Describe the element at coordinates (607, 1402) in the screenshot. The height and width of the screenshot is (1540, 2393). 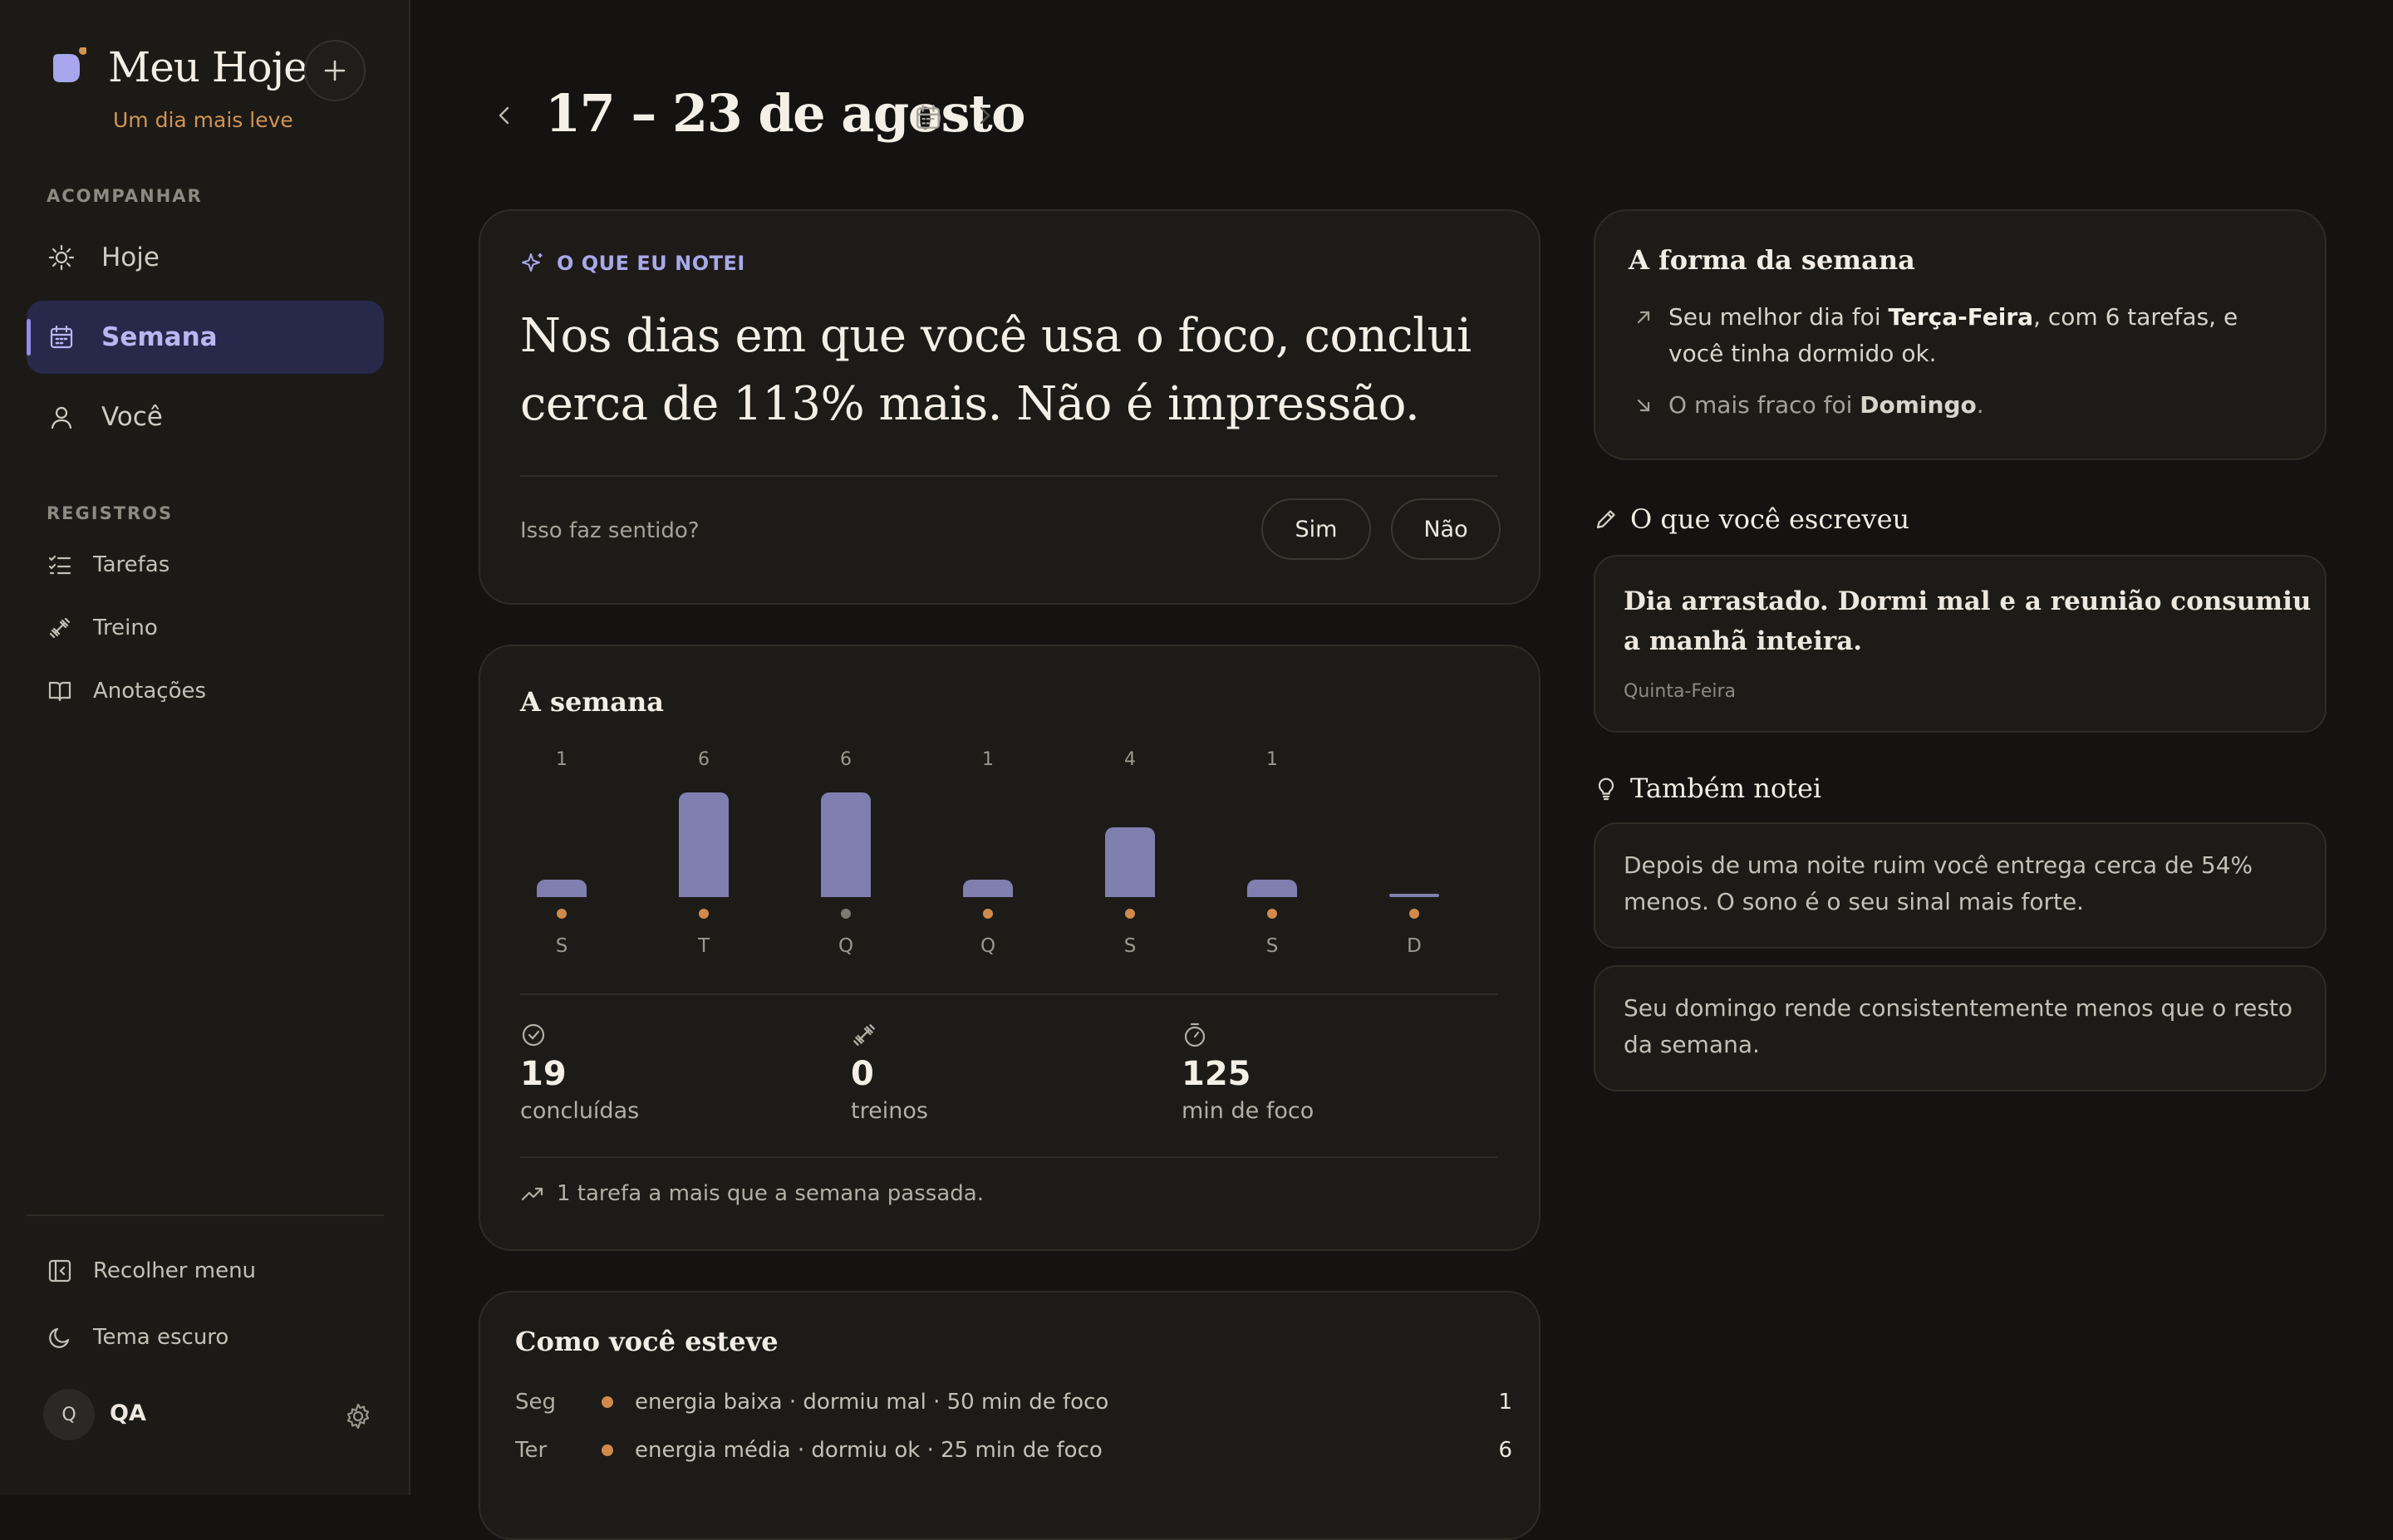
I see `mood-dot` at that location.